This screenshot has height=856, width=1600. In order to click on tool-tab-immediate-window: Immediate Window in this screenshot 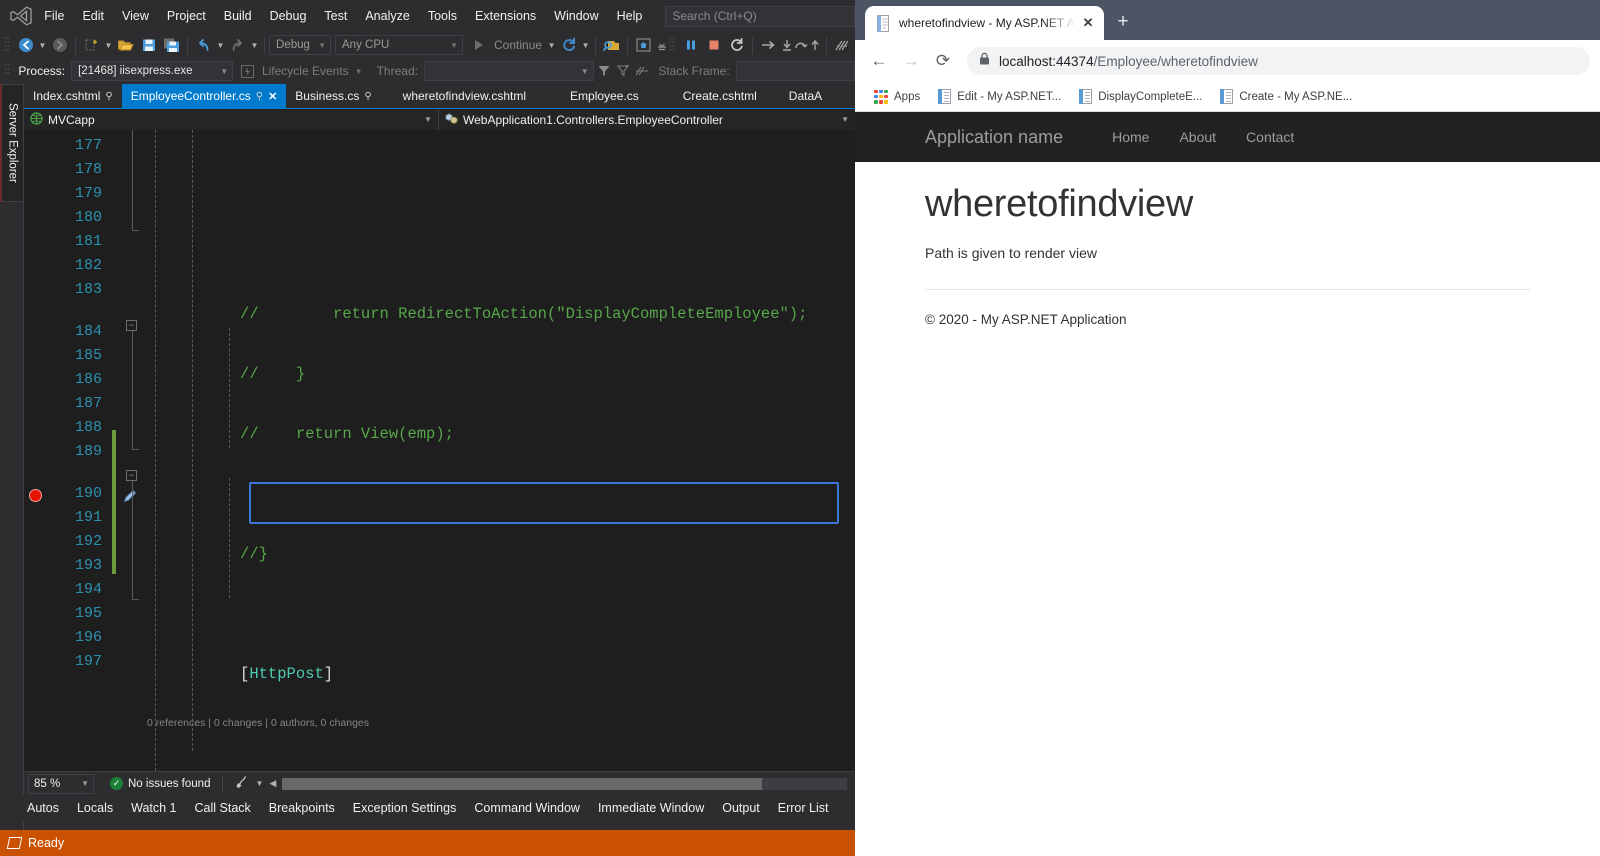, I will do `click(651, 808)`.